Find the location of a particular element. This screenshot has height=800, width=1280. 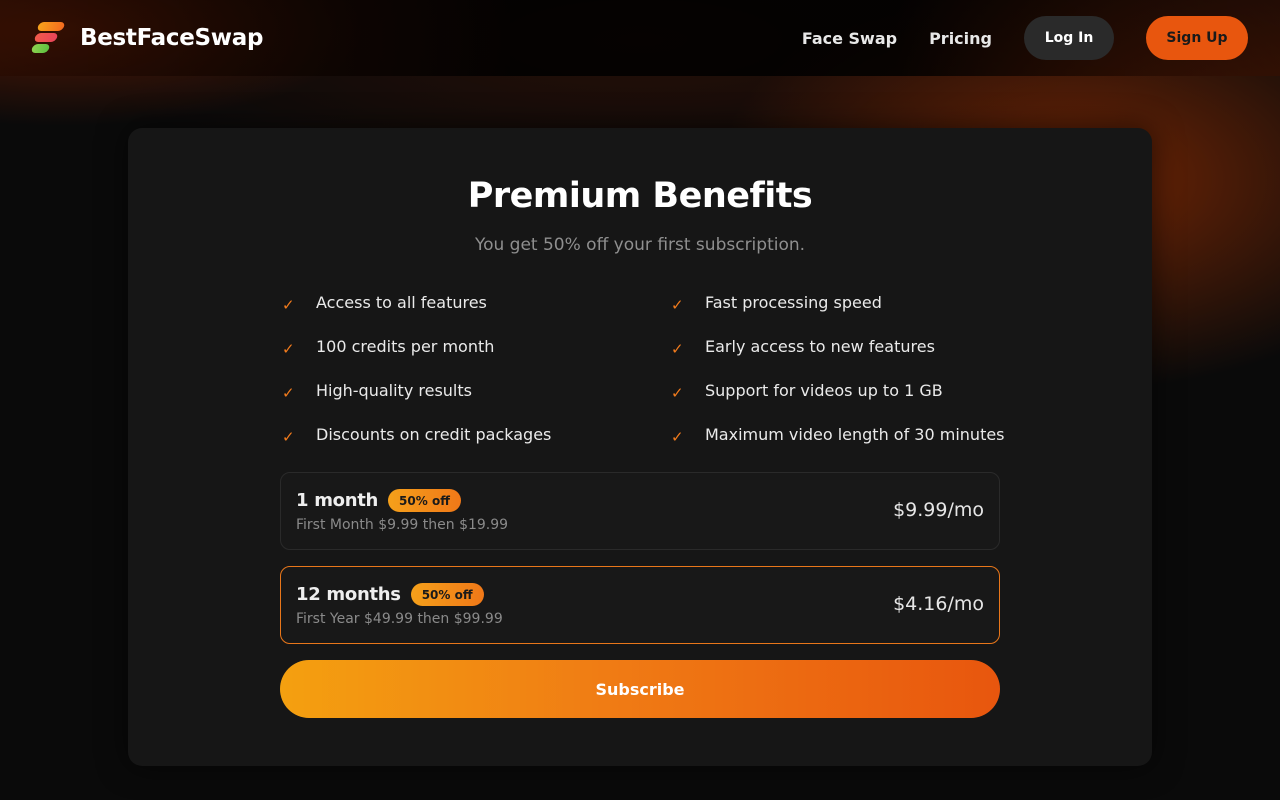

login-button: Log In is located at coordinates (1069, 38).